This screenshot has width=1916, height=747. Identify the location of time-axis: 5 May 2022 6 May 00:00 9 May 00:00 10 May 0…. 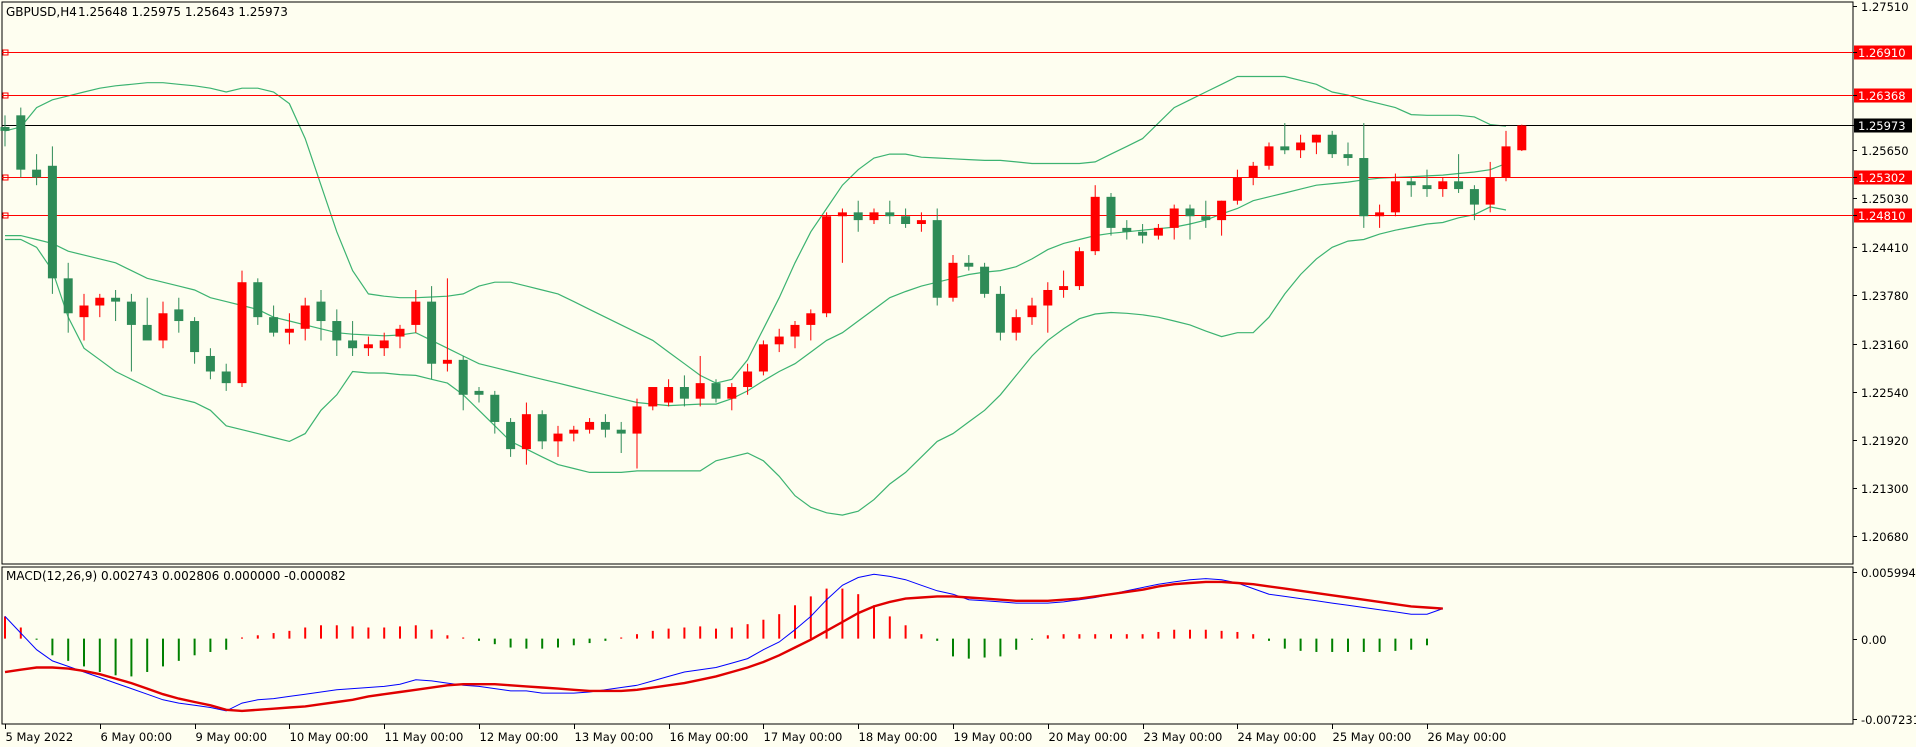
(755, 734).